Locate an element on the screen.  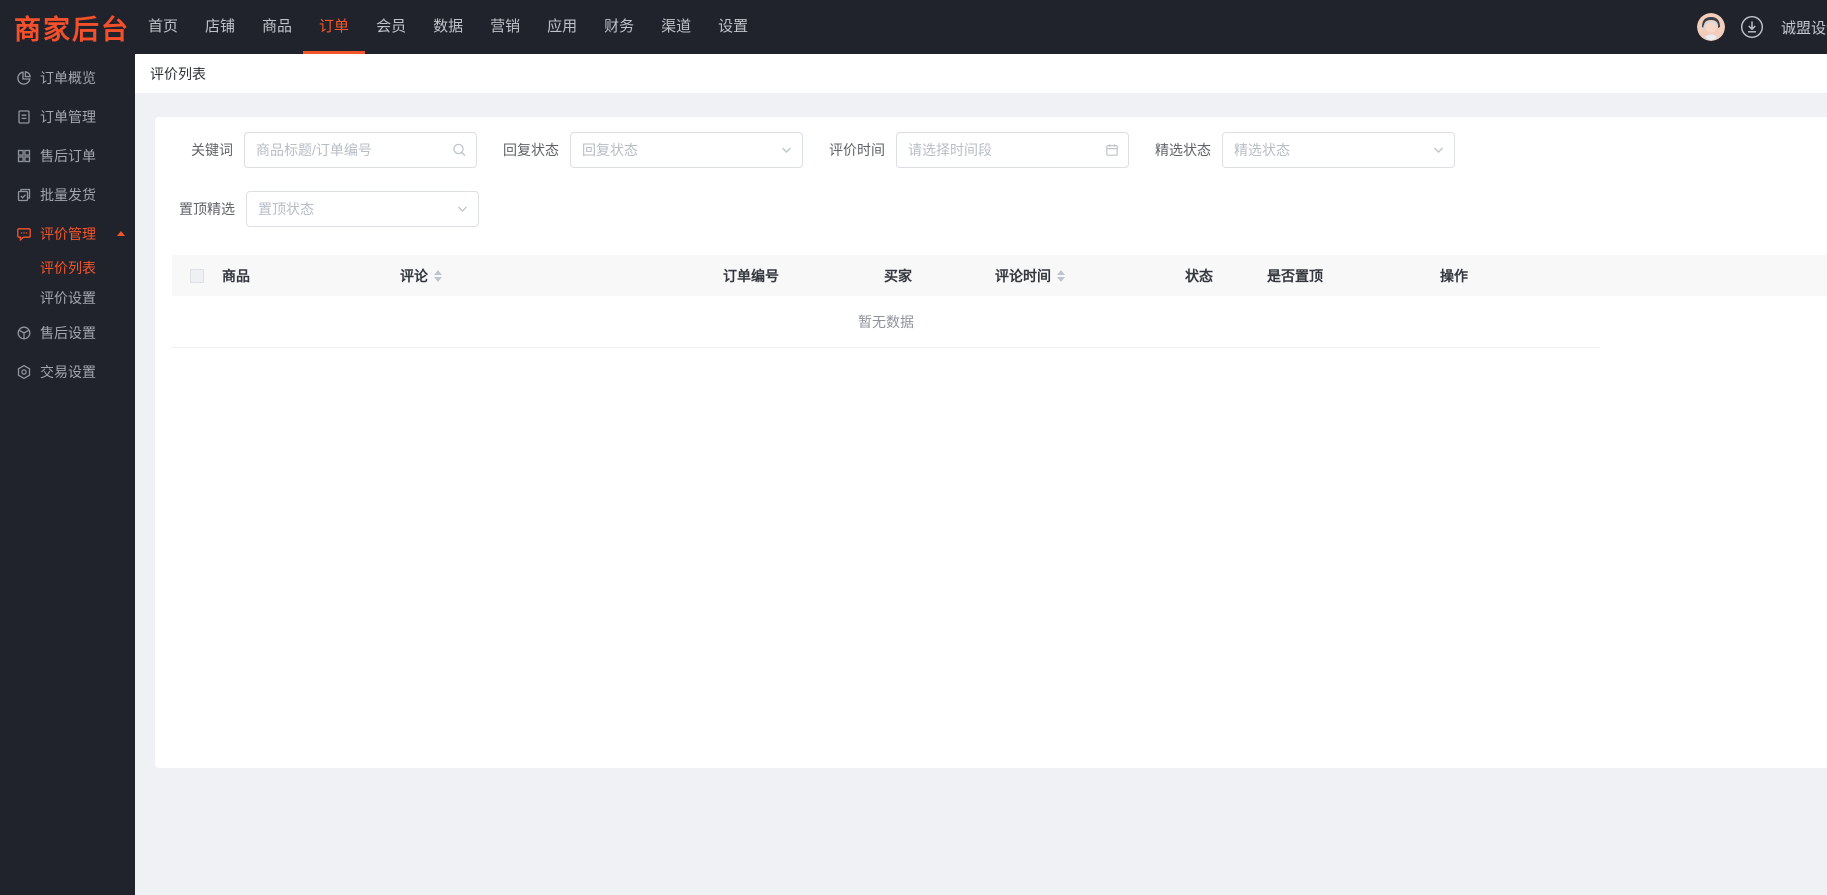
review-table: 商品 评论 订单编号 买家 评论时间 状态 是否置顶 操作 暂无数据 is located at coordinates (999, 301).